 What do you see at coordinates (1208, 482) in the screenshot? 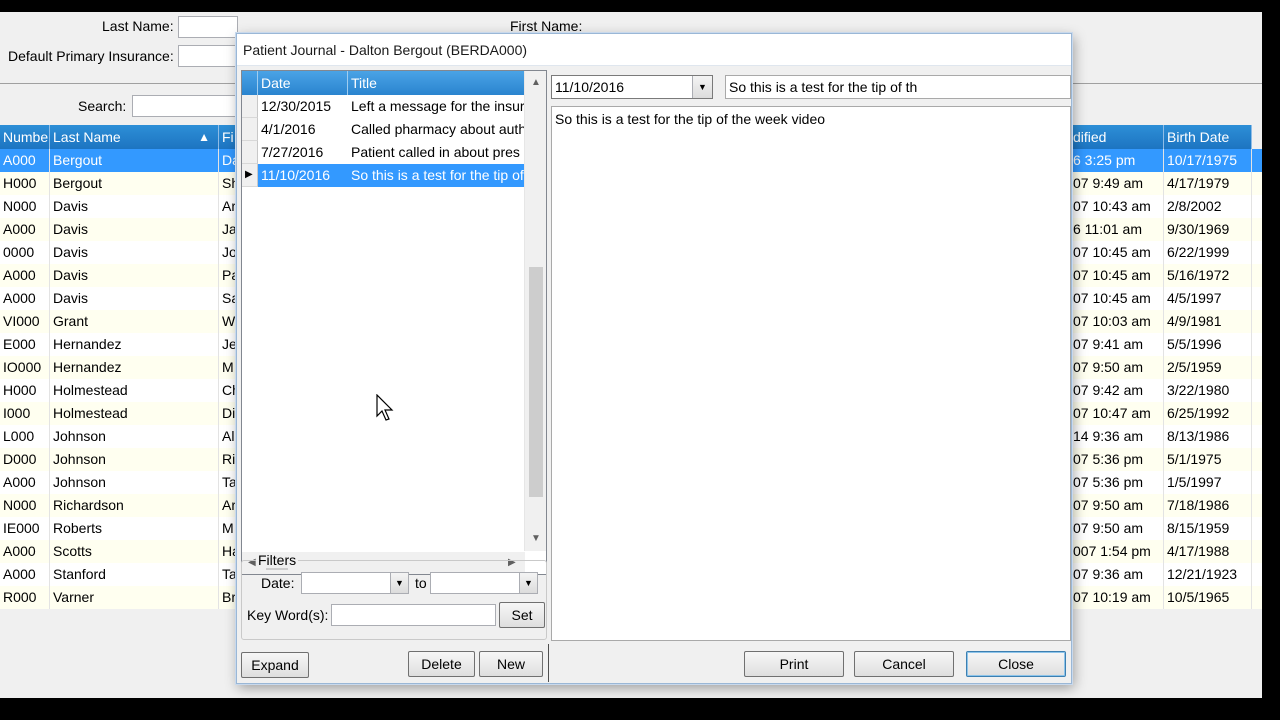
I see `cell-birth-date: 1/5/1997` at bounding box center [1208, 482].